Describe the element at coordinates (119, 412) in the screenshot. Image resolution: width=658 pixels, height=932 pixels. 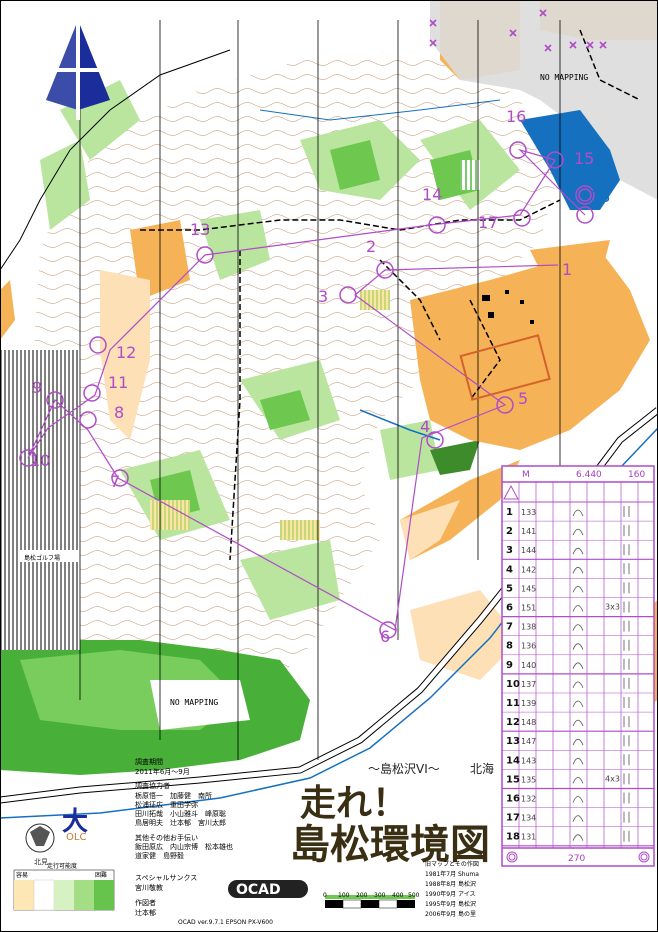
I see `control-label: 8` at that location.